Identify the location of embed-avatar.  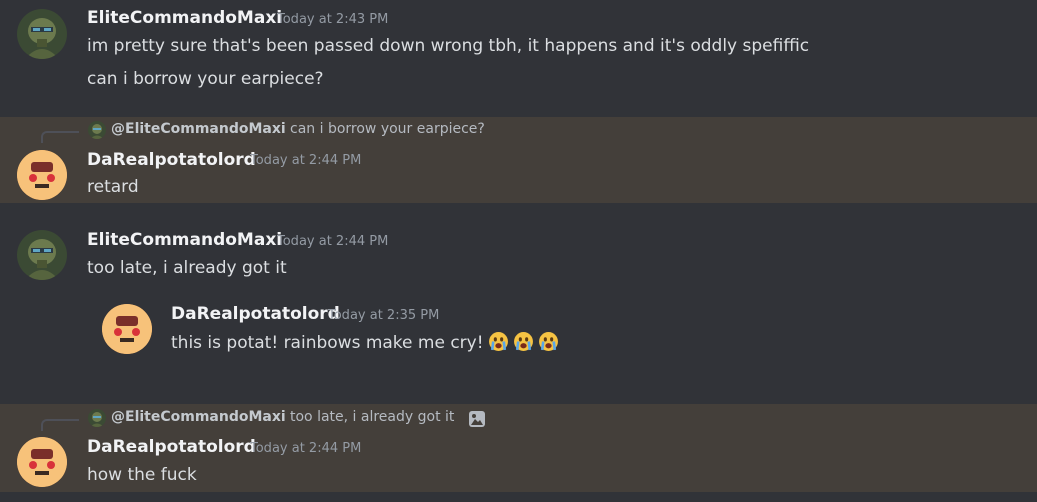
(127, 329).